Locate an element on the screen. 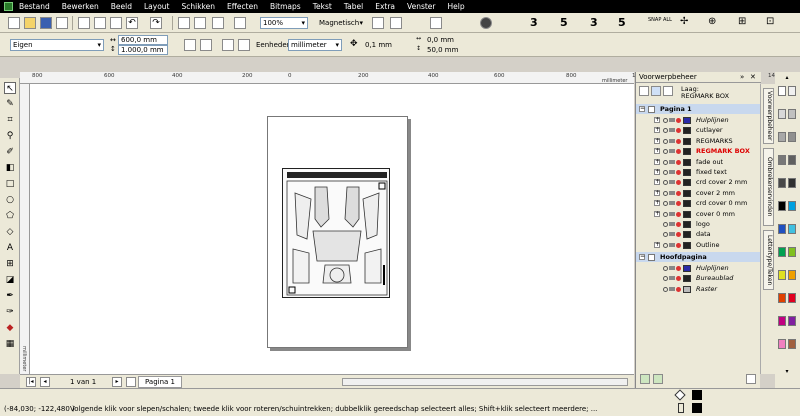  page-height-field: 1.000,0 mm is located at coordinates (143, 50).